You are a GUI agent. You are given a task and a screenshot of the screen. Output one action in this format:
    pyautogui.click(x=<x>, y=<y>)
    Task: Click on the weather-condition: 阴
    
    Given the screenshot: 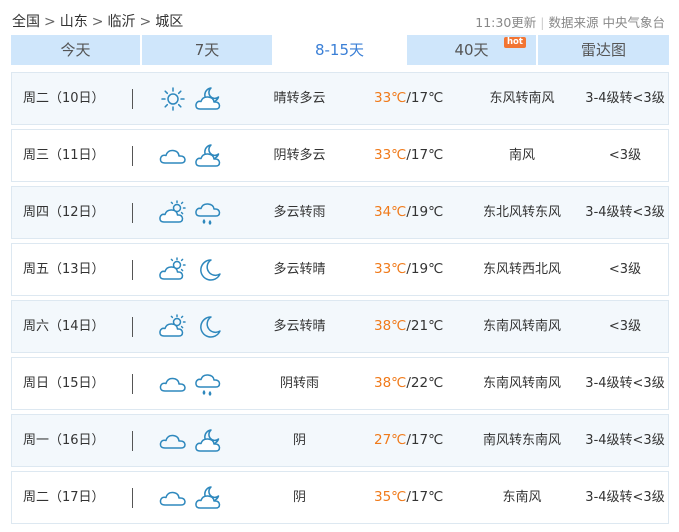 What is the action you would take?
    pyautogui.click(x=299, y=497)
    